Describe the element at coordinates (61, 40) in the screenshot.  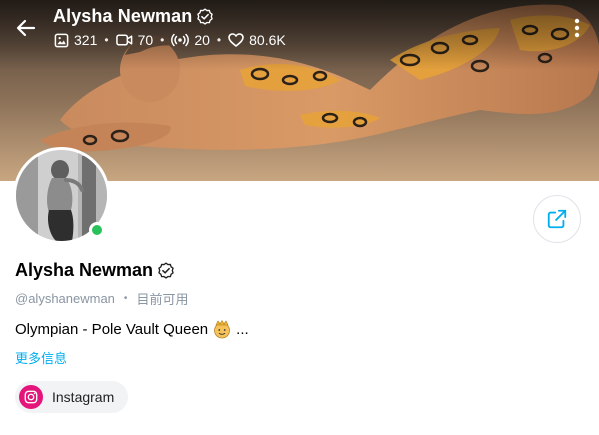
I see `photo-icon` at that location.